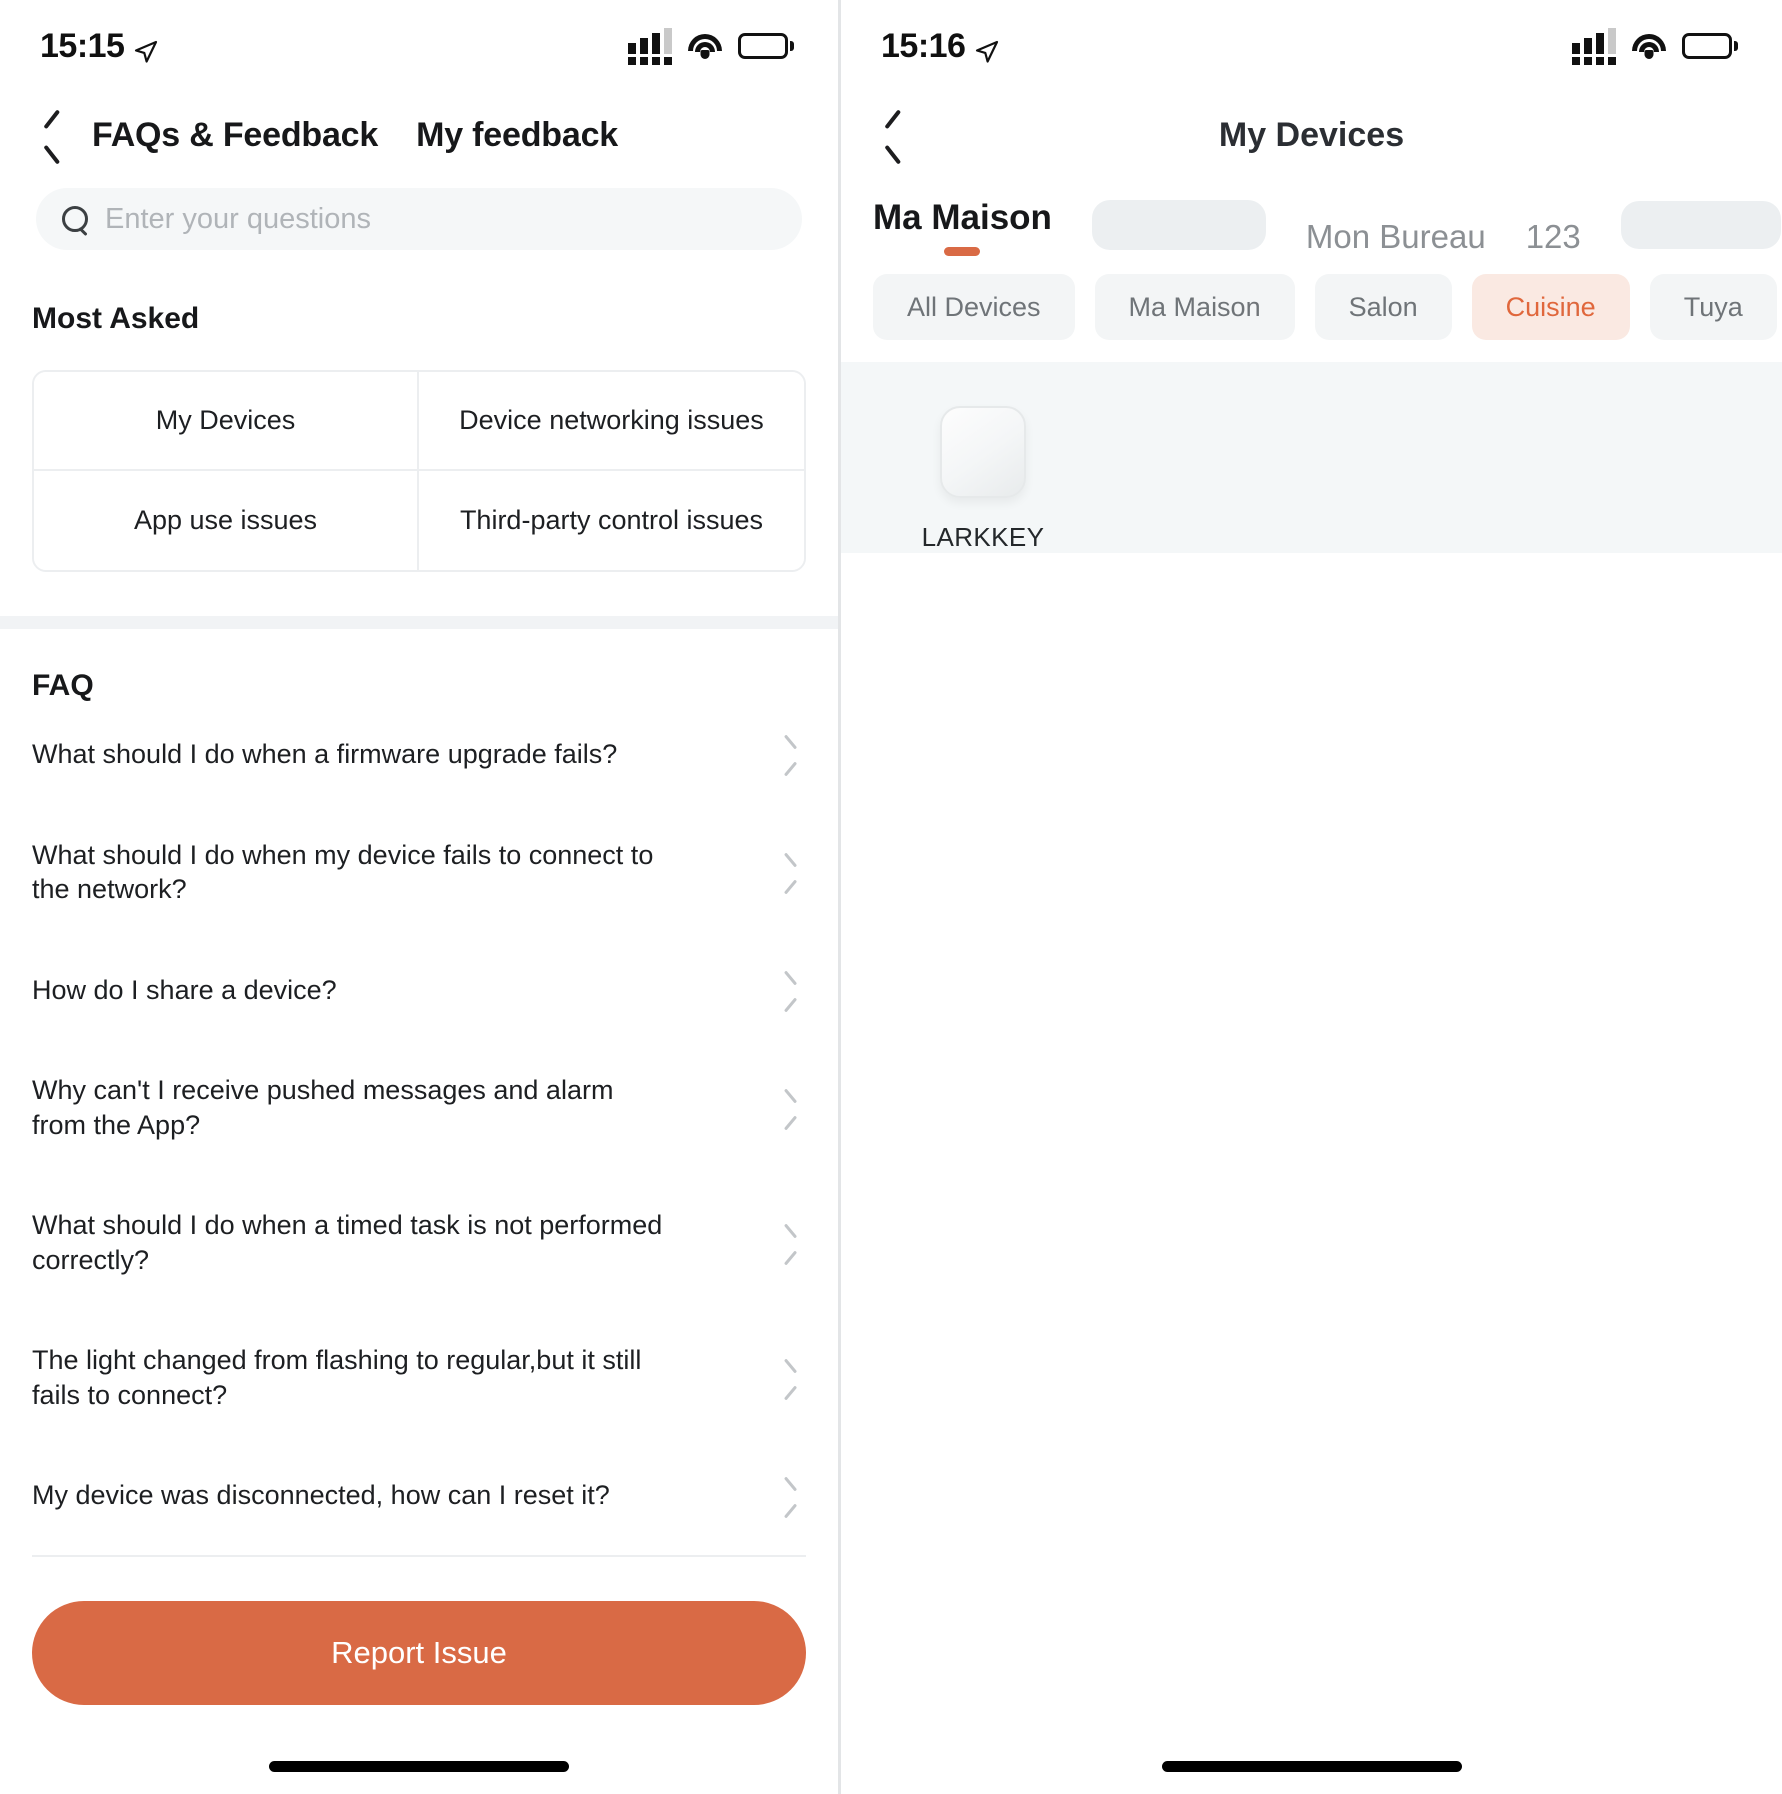 Image resolution: width=1782 pixels, height=1794 pixels. I want to click on home-tab-label: Mon Bureau, so click(1395, 236).